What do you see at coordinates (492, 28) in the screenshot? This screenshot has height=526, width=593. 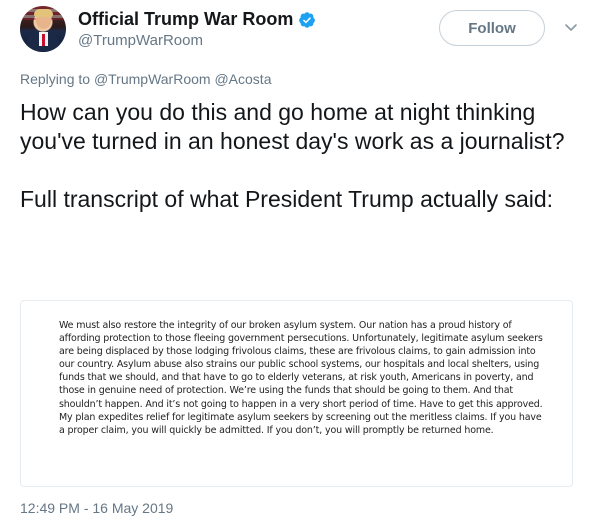 I see `follow-button: Follow` at bounding box center [492, 28].